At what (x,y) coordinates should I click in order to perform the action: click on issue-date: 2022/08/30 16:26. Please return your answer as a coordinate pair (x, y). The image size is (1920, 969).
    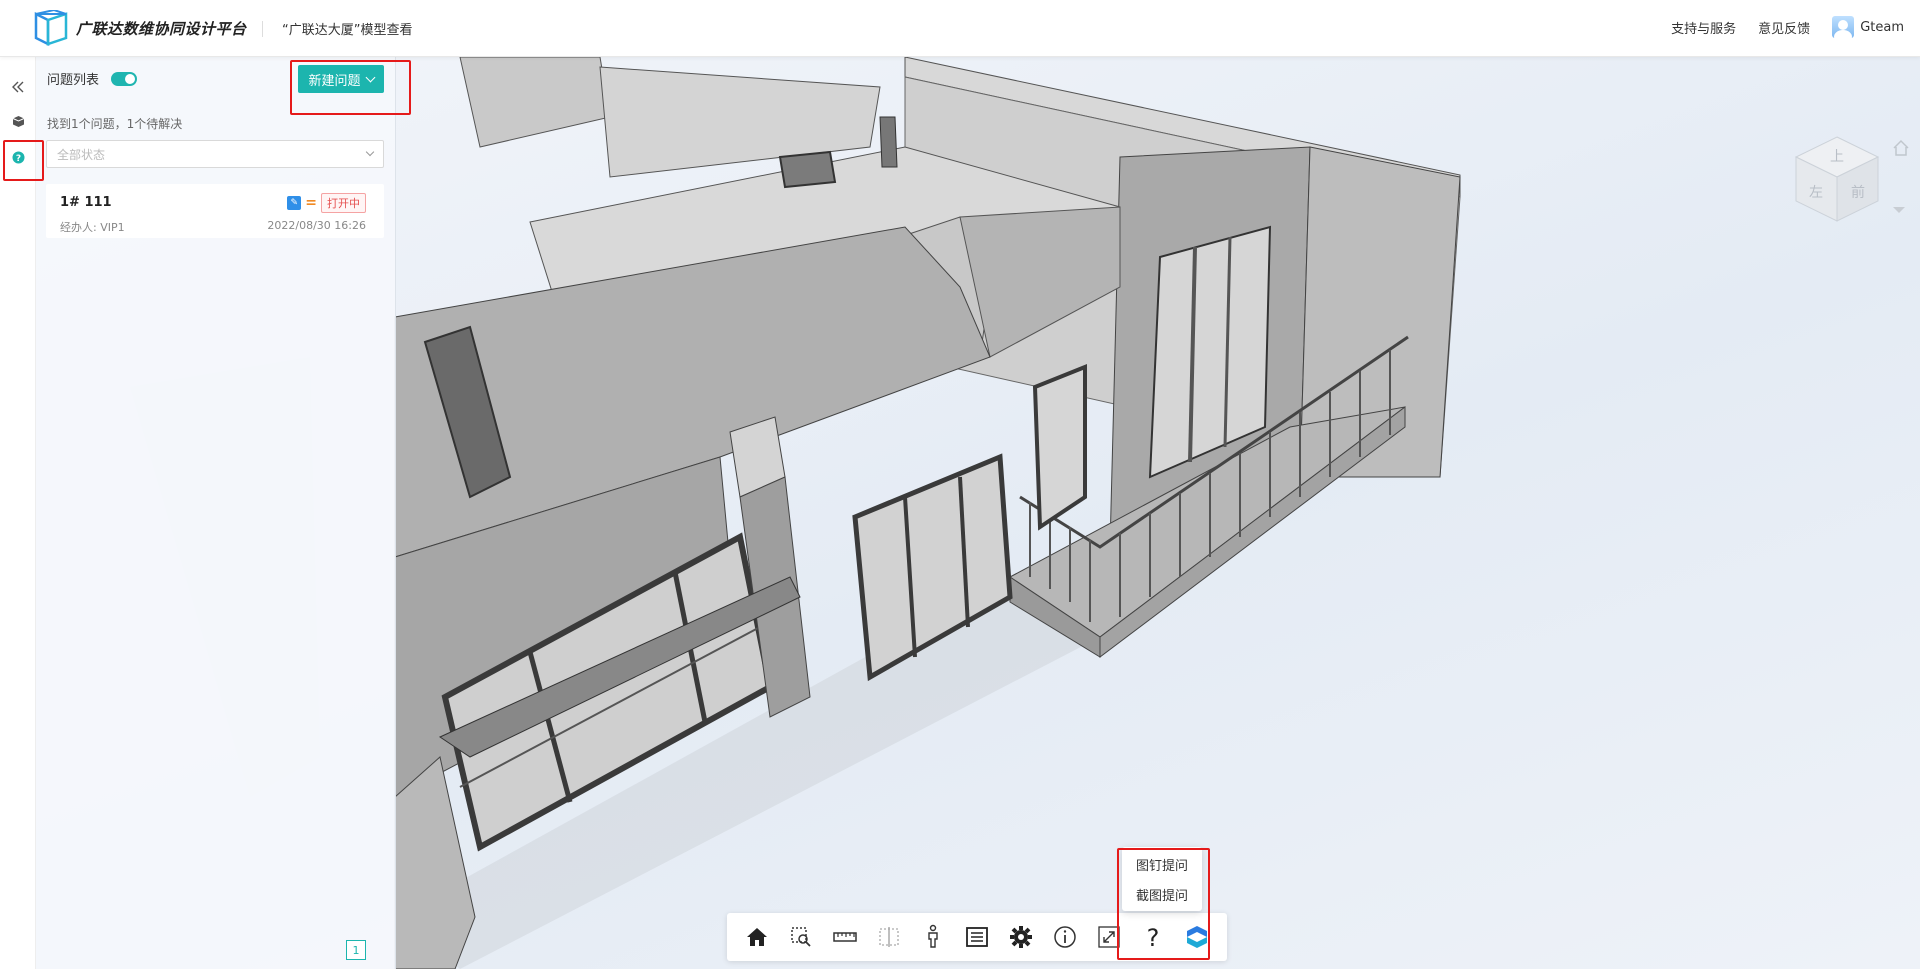
    Looking at the image, I should click on (316, 225).